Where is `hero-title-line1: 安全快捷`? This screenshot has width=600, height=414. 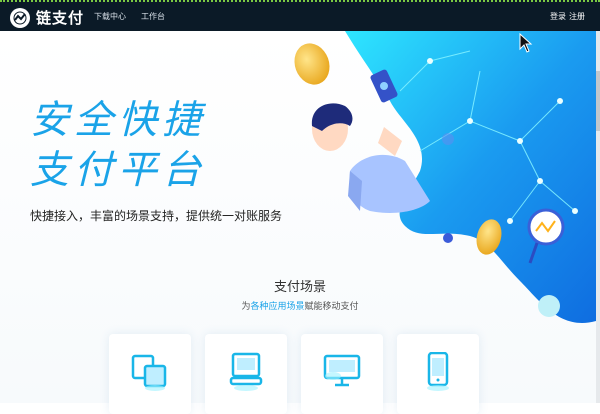 hero-title-line1: 安全快捷 is located at coordinates (118, 120).